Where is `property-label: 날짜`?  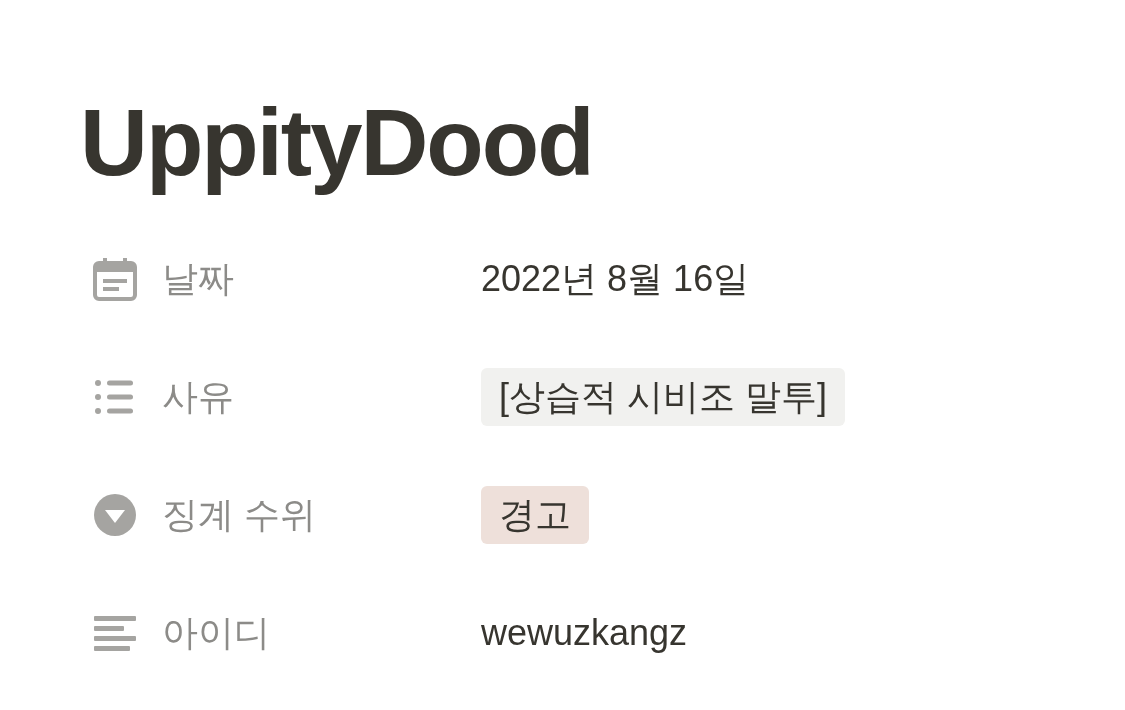 property-label: 날짜 is located at coordinates (198, 279).